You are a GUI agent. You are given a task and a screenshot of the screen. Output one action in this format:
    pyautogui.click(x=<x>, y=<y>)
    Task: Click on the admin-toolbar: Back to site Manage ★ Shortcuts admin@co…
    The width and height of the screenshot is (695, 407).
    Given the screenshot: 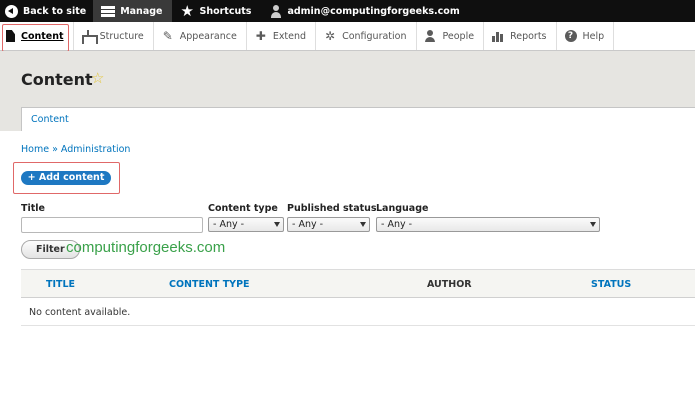 What is the action you would take?
    pyautogui.click(x=347, y=11)
    